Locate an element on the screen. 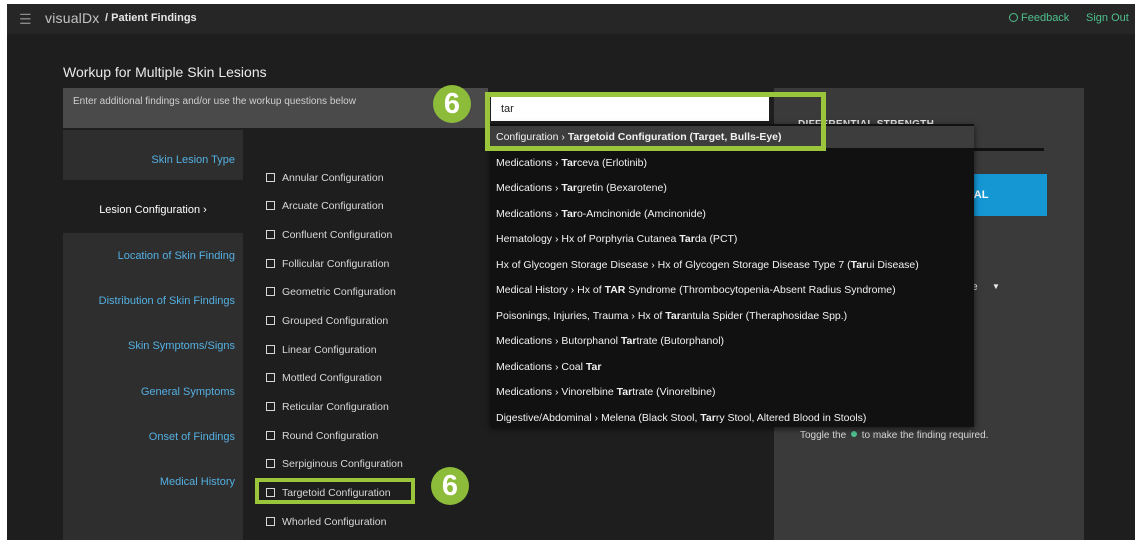 The height and width of the screenshot is (542, 1143). option-label: Round Configuration is located at coordinates (330, 436).